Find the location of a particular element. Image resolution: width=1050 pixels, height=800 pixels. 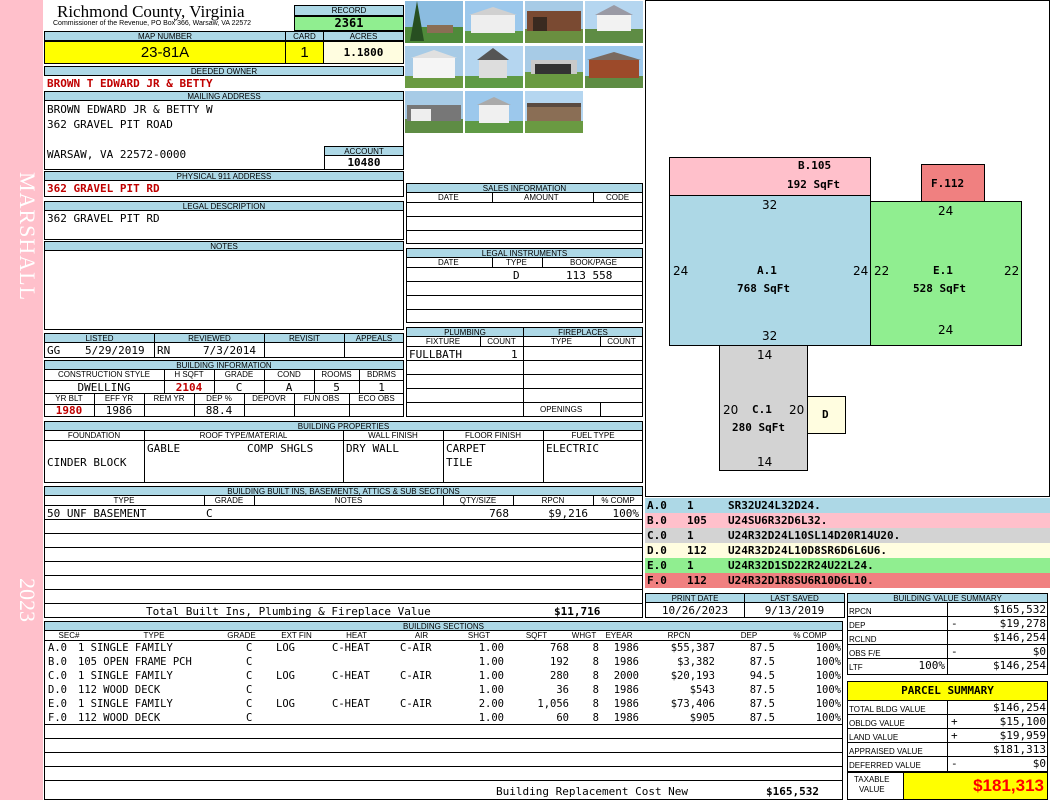

bi-col-dep: DEP % is located at coordinates (219, 398).